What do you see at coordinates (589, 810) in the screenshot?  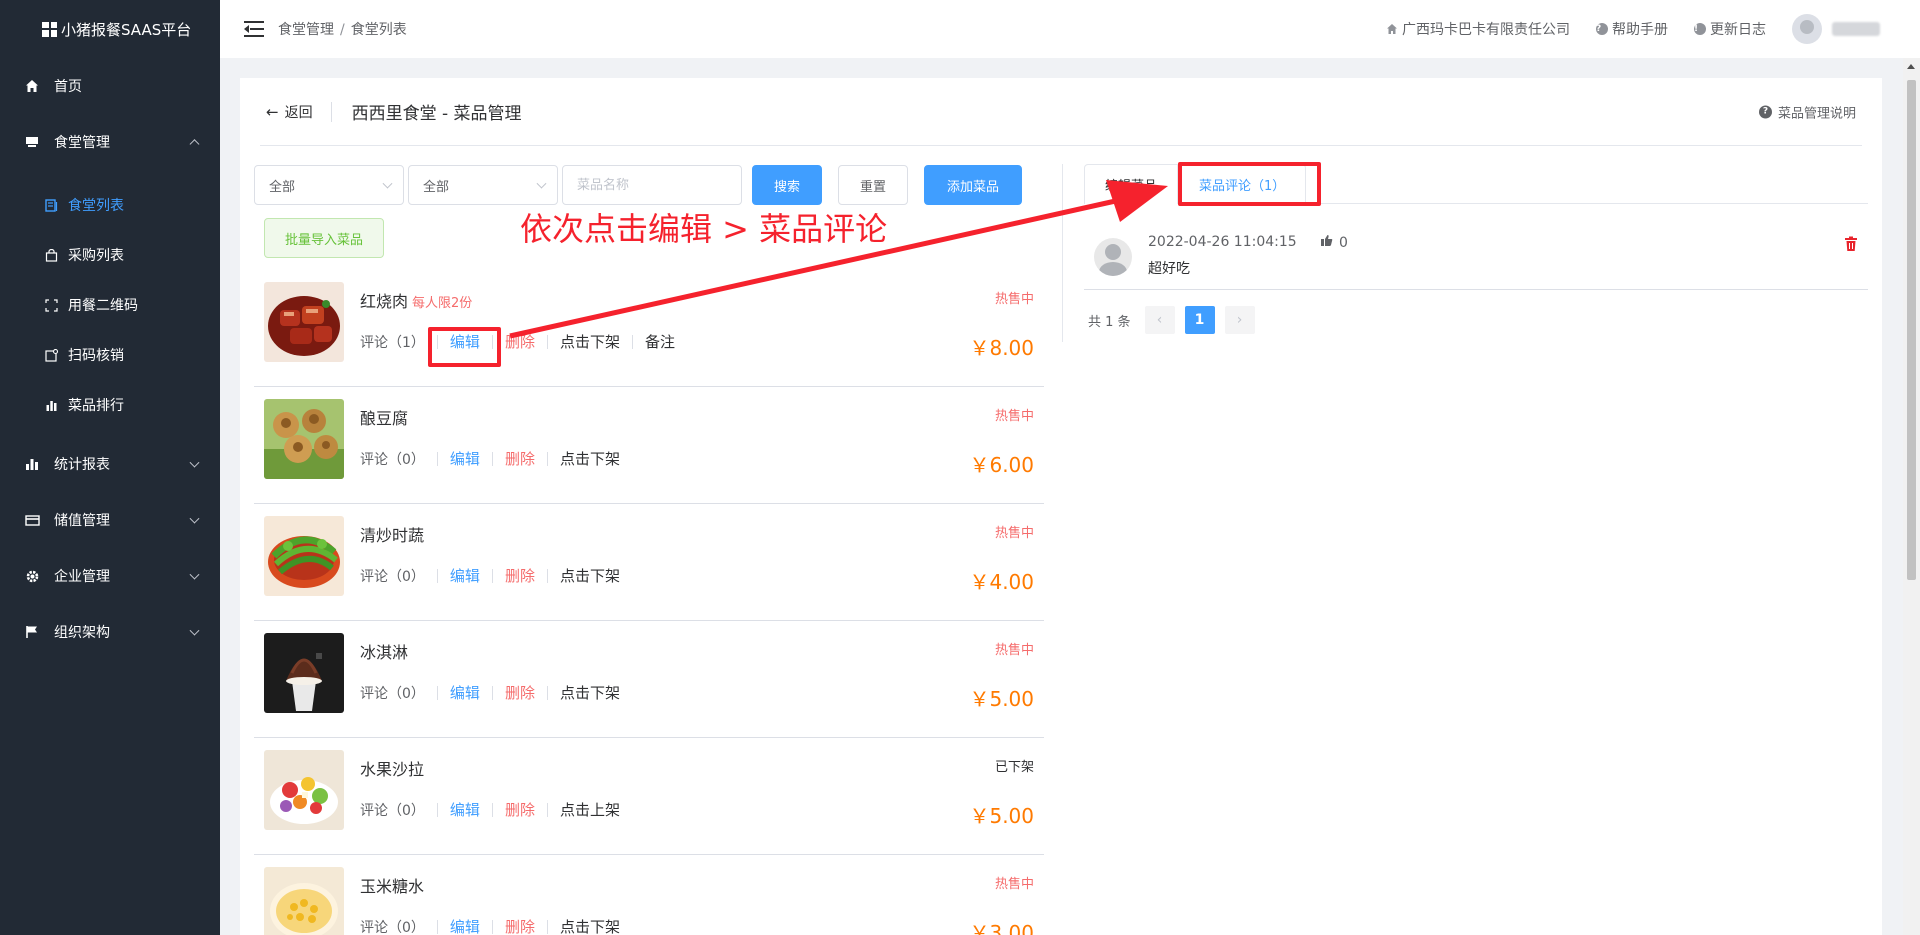 I see `shelf-toggle-link: 点击上架` at bounding box center [589, 810].